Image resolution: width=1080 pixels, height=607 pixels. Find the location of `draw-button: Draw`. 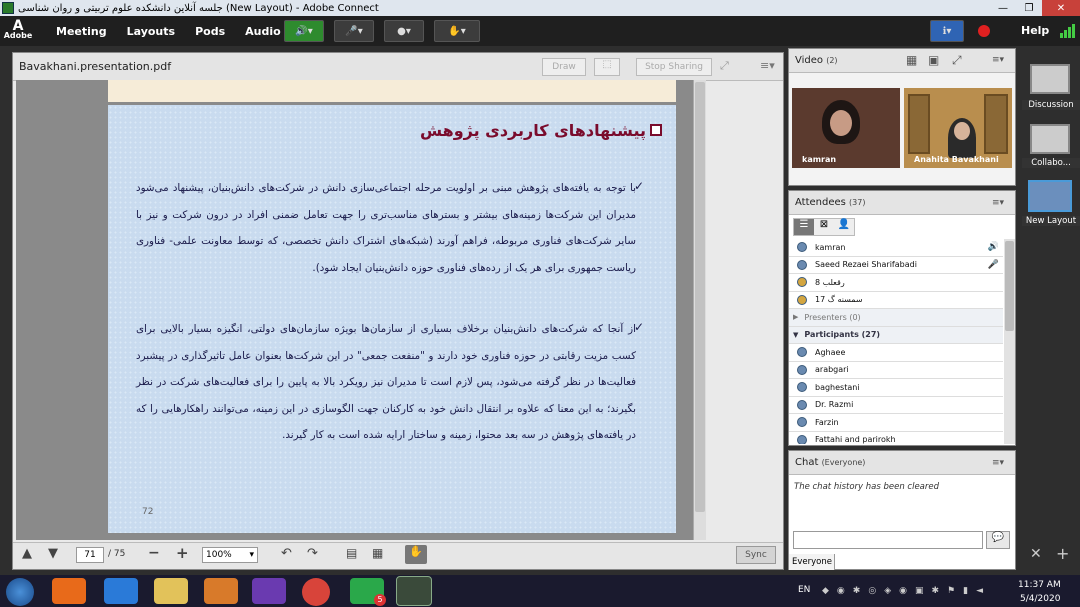

draw-button: Draw is located at coordinates (564, 67).